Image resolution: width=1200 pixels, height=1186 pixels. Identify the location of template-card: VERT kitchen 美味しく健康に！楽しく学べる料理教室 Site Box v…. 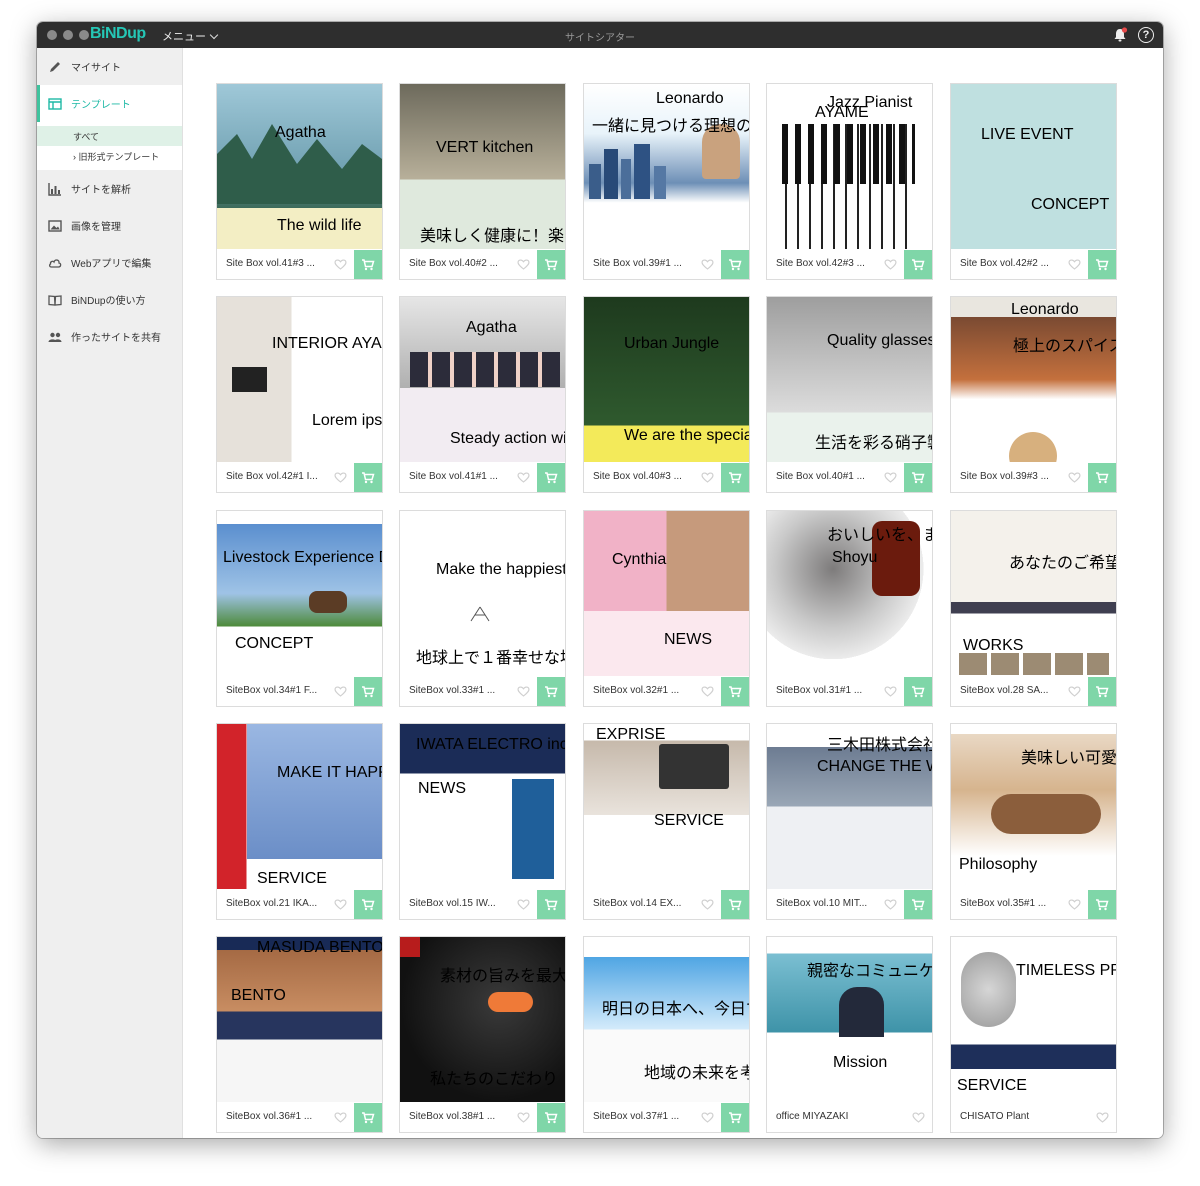
(482, 181).